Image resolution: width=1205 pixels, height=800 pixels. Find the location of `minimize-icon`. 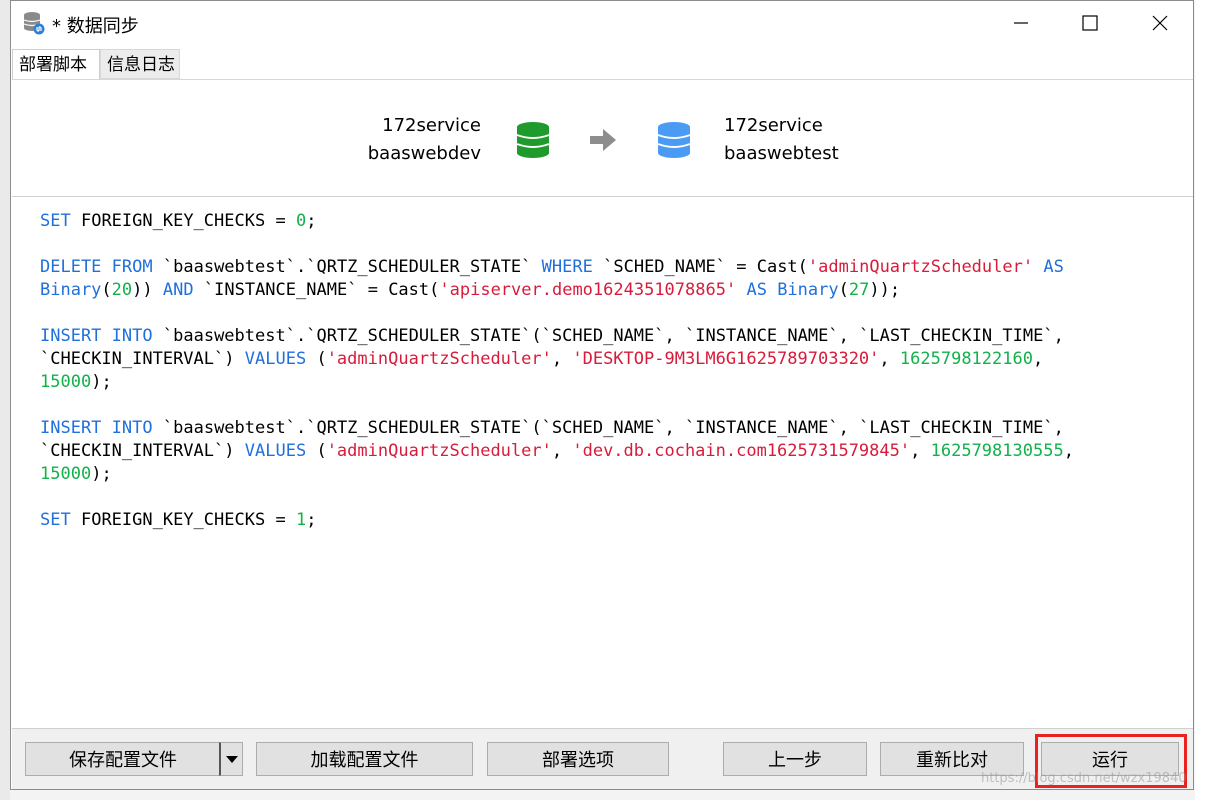

minimize-icon is located at coordinates (1021, 23).